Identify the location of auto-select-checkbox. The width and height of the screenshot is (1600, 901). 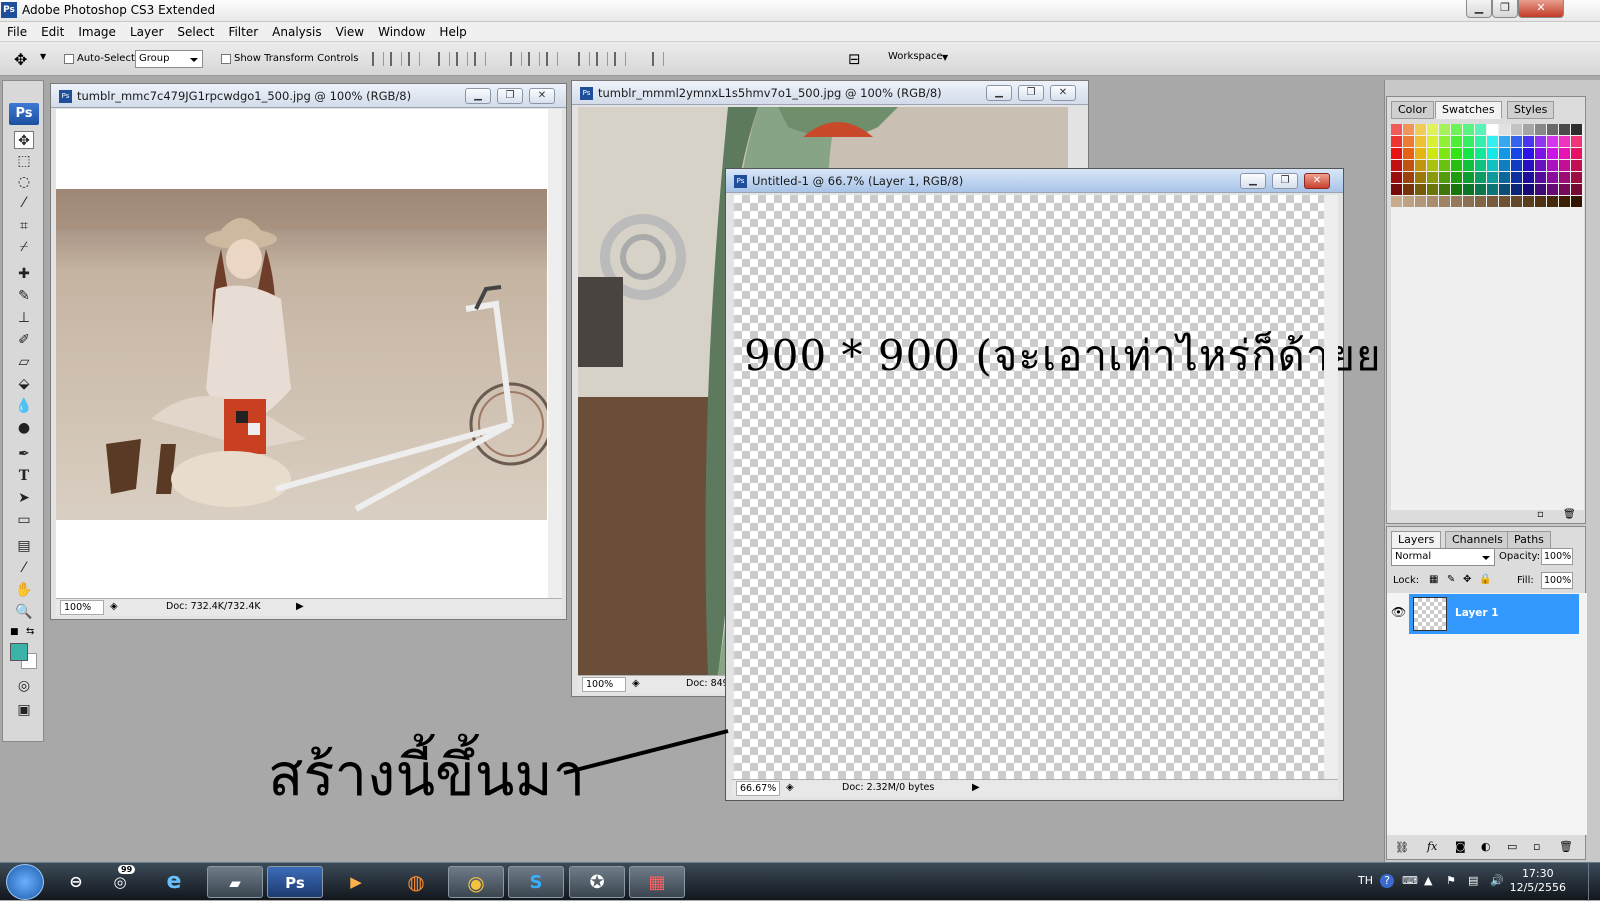
(69, 59).